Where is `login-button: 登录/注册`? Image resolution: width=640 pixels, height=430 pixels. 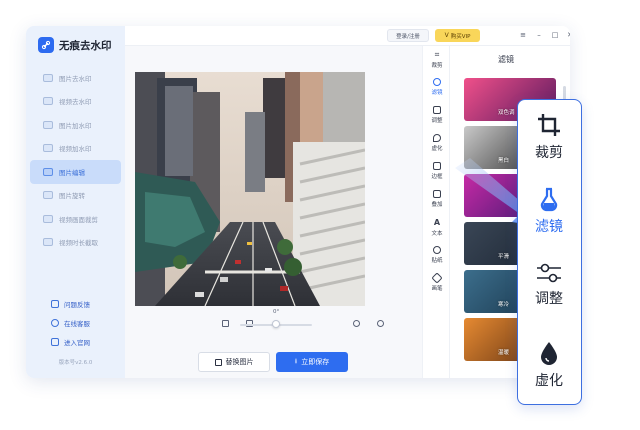
login-button: 登录/注册 is located at coordinates (408, 35).